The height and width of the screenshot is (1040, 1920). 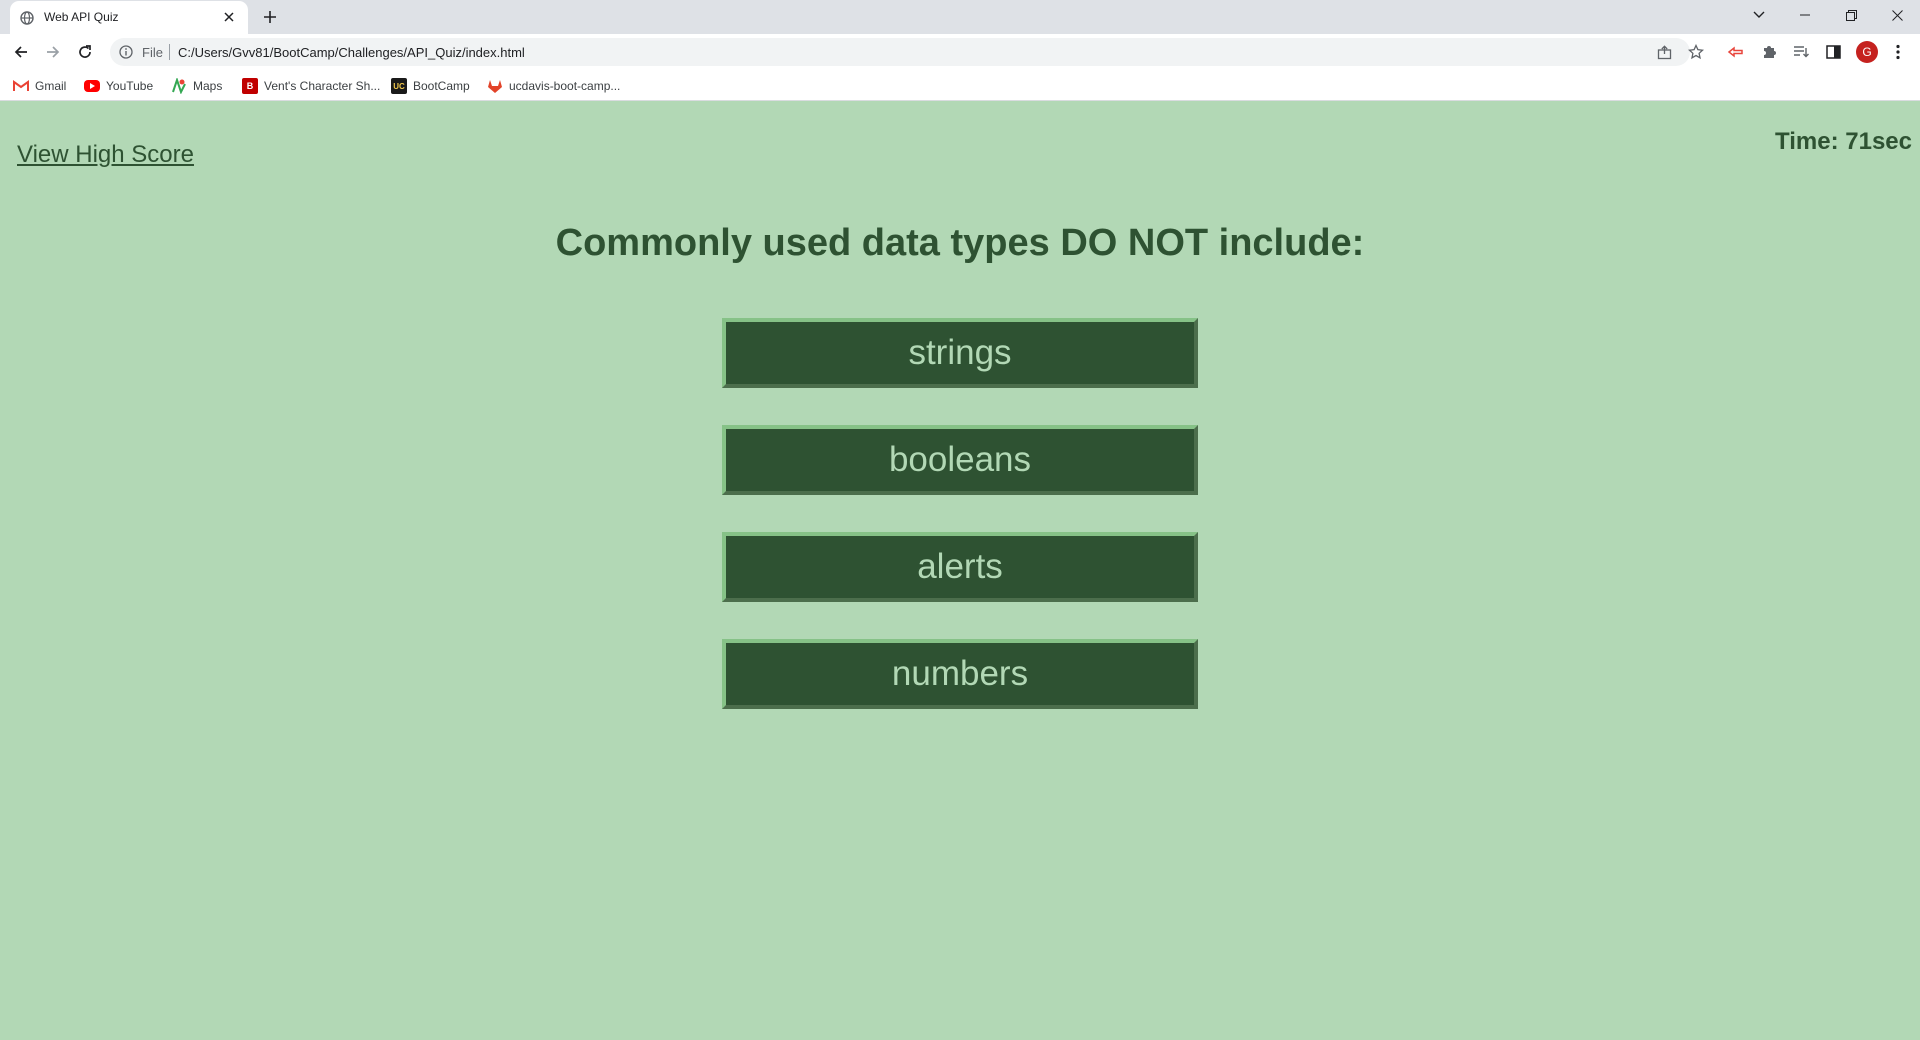 I want to click on bookmark-label: Maps, so click(x=208, y=86).